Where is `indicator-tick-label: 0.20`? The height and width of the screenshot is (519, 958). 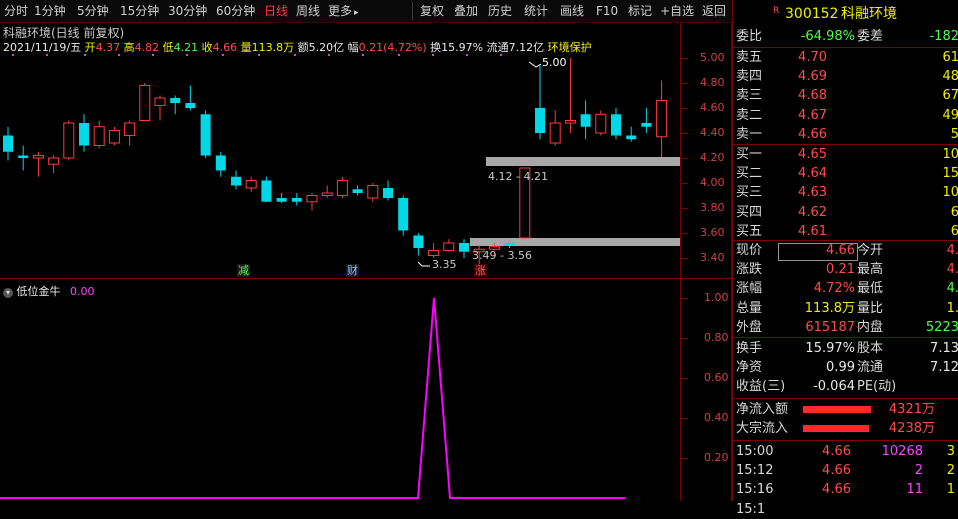
indicator-tick-label: 0.20 is located at coordinates (716, 457).